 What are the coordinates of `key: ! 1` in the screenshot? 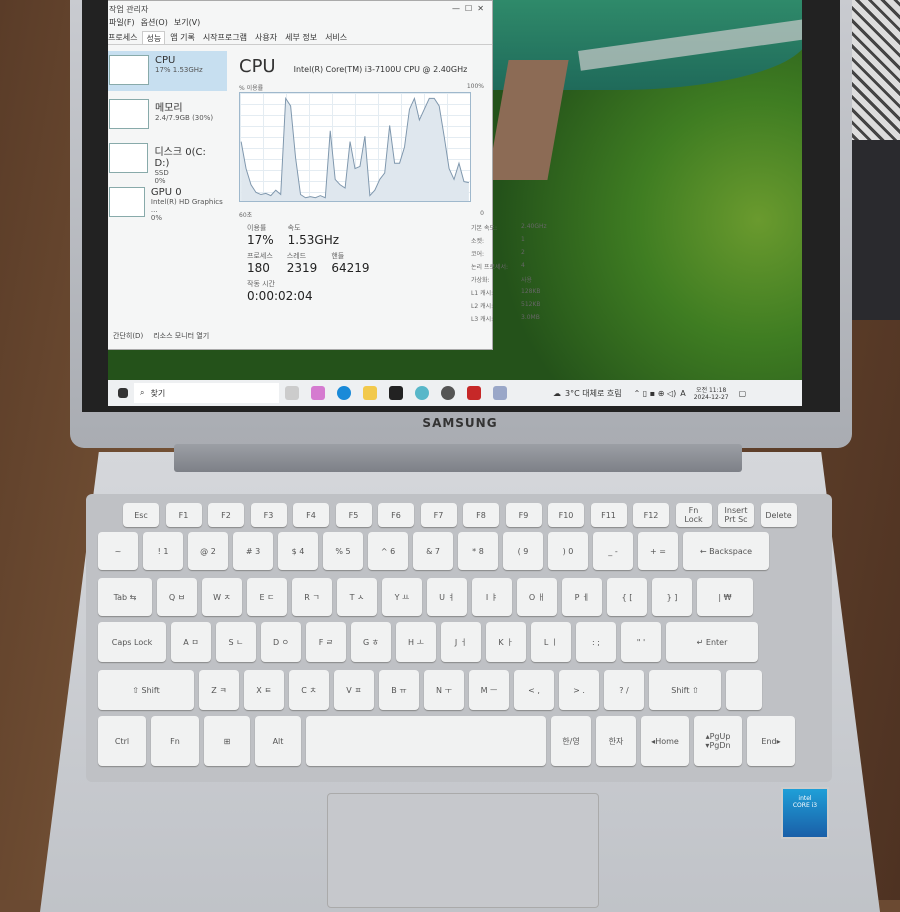 It's located at (163, 551).